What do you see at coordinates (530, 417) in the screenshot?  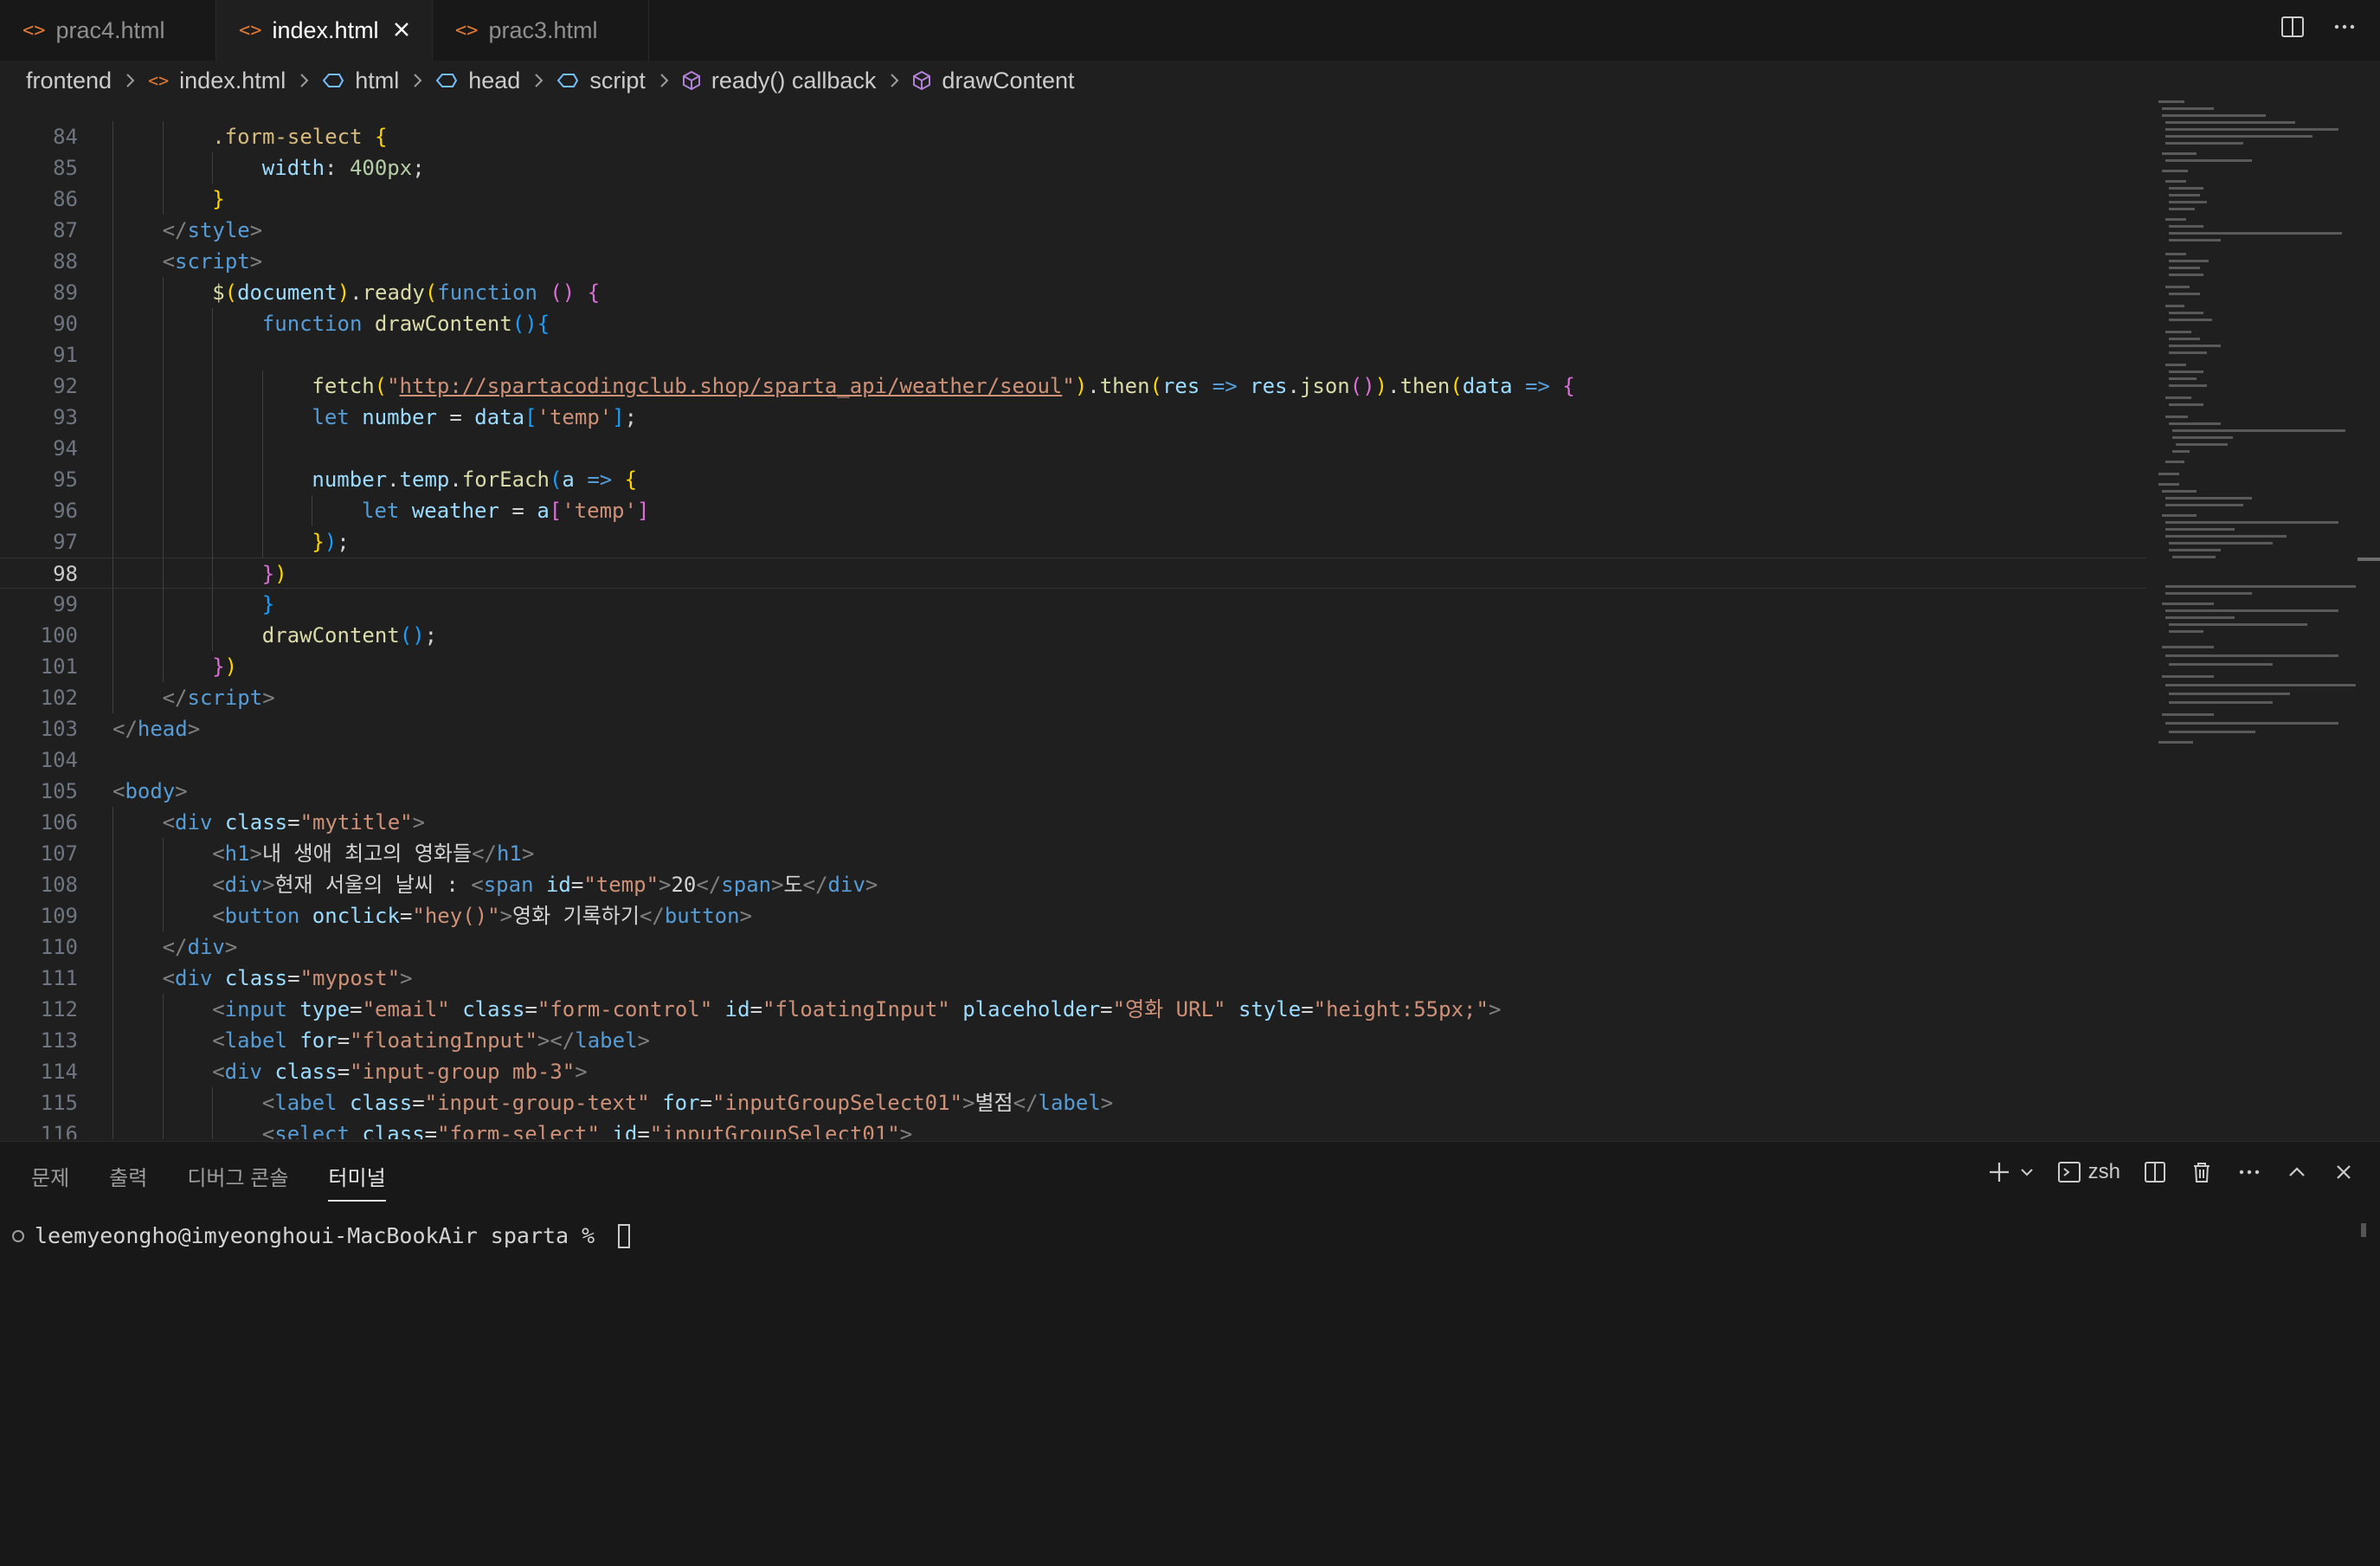 I see `code-token: [` at bounding box center [530, 417].